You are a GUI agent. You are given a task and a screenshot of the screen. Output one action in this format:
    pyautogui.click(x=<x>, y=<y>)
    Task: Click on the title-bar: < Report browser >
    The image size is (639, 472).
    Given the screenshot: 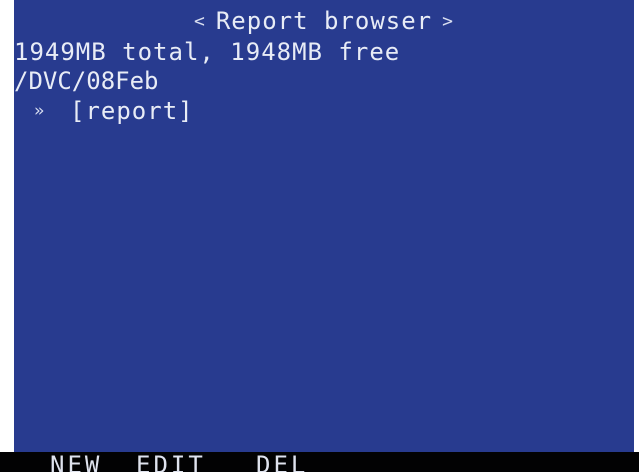 What is the action you would take?
    pyautogui.click(x=324, y=21)
    